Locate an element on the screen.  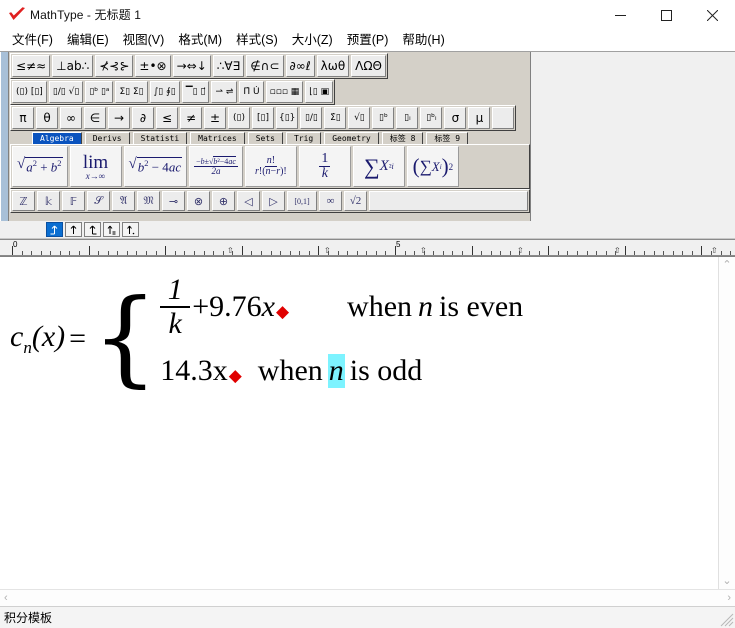
symbol-fraktur-m: 𝔐 is located at coordinates (148, 201).